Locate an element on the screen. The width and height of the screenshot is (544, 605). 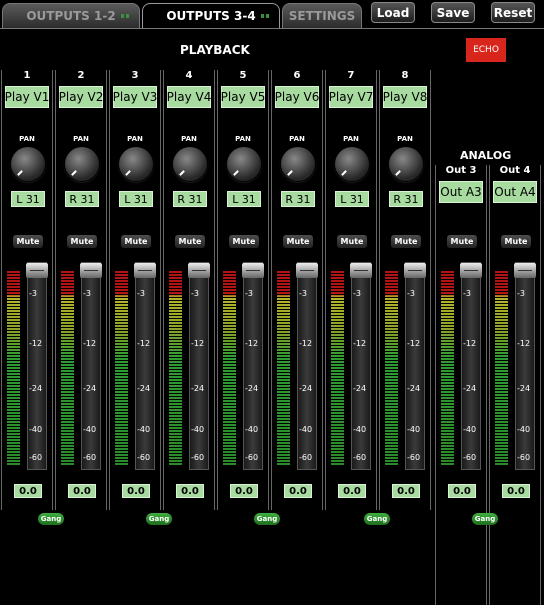
playback-channel-strip: 2 Play V2 PAN R 31 Mute -3 -12 -24 -40 -60 0.0 is located at coordinates (81, 290).